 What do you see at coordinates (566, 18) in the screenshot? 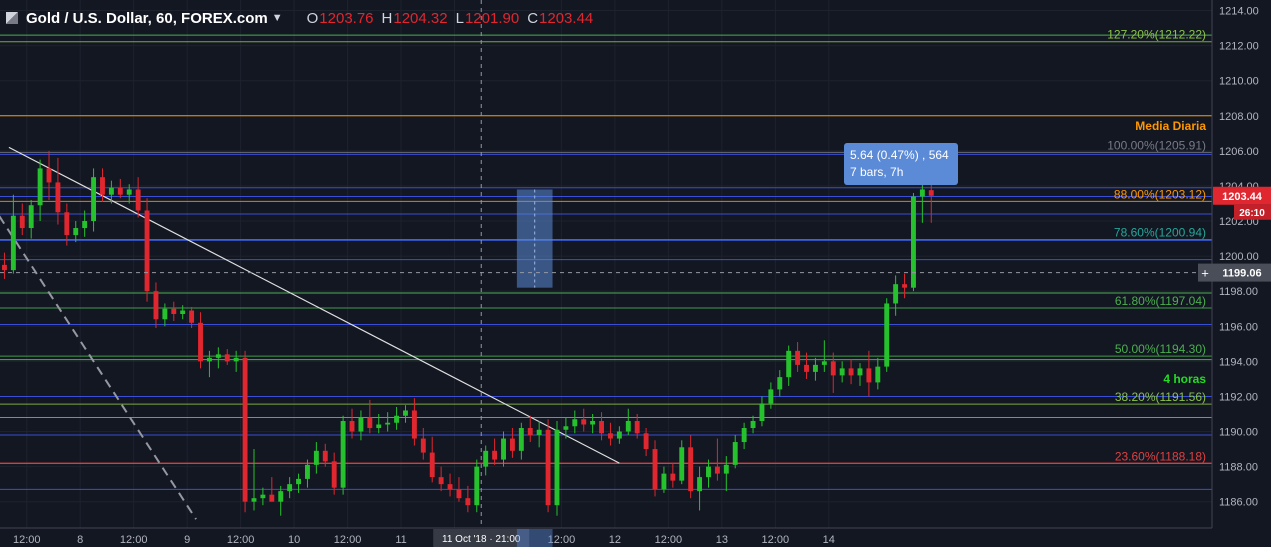
I see `close-value: 1203.44` at bounding box center [566, 18].